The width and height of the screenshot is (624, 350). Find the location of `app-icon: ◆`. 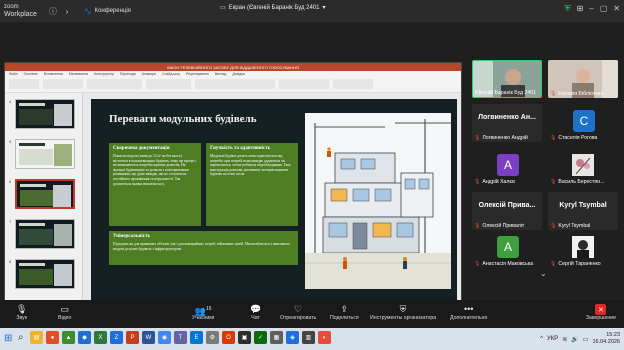

app-icon: ◆ is located at coordinates (84, 337).